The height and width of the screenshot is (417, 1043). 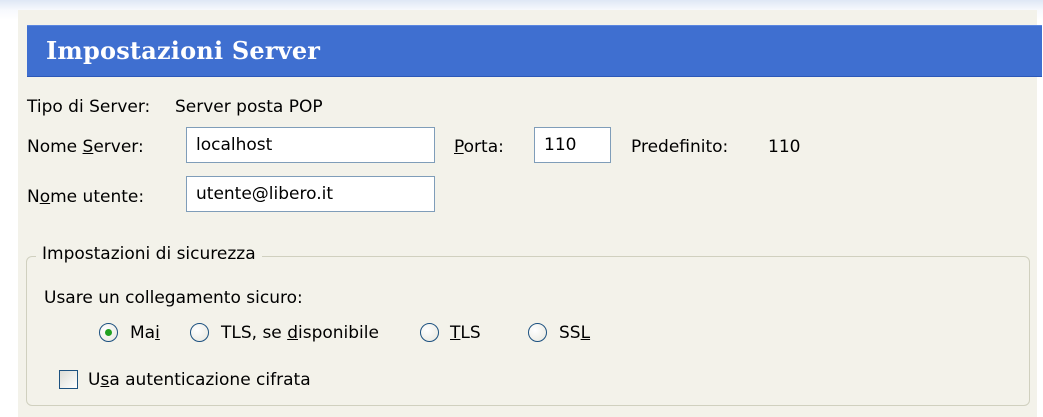 I want to click on server-type-label: Tipo di Server:, so click(x=89, y=107).